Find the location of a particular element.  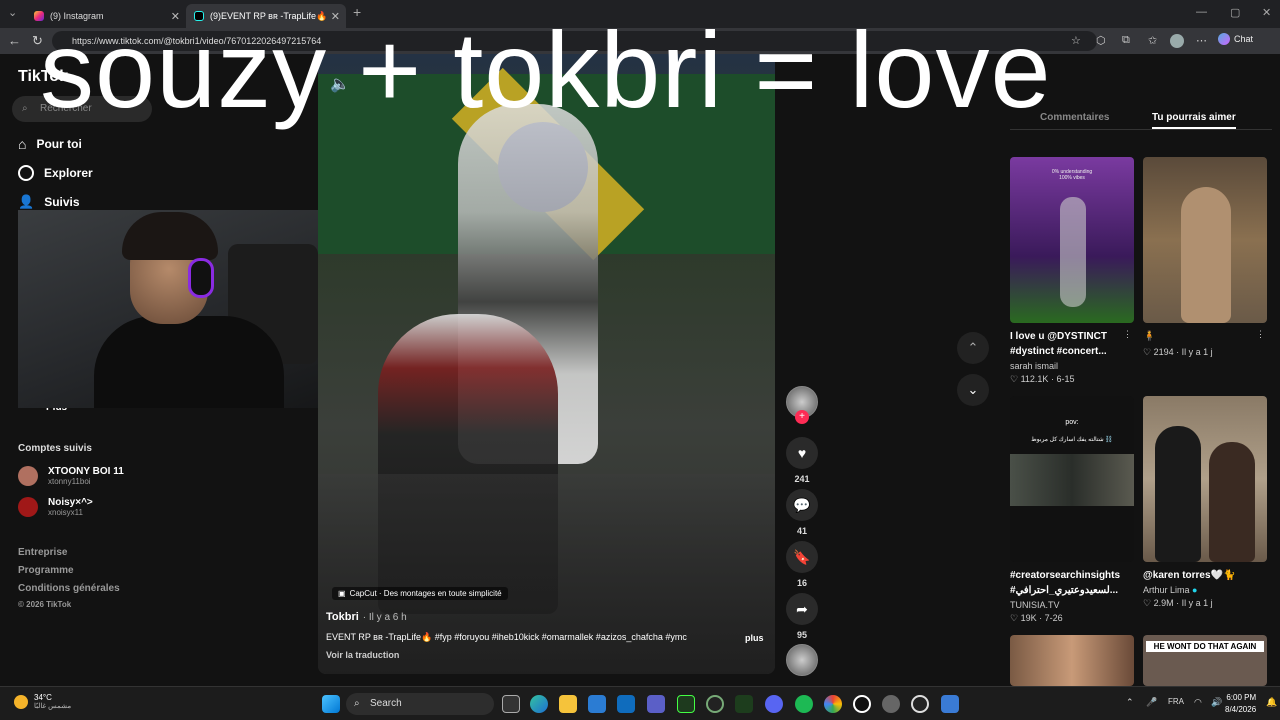

following-heading: Comptes suivis is located at coordinates (55, 448).